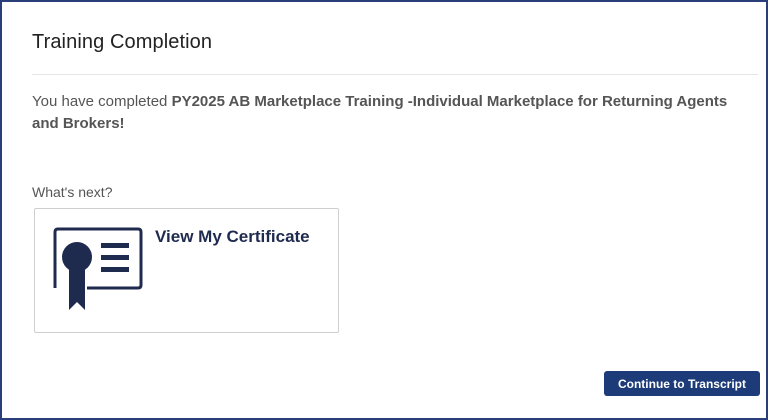 The height and width of the screenshot is (420, 768). Describe the element at coordinates (102, 101) in the screenshot. I see `completion-prefix: You have completed` at that location.